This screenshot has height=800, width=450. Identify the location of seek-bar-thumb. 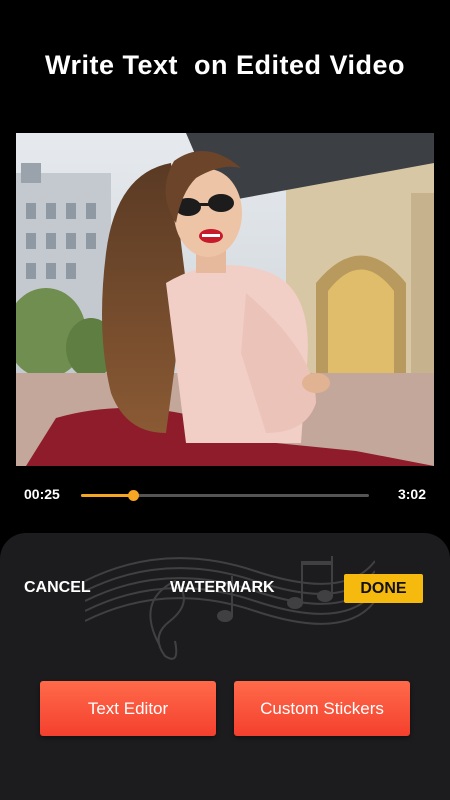
(133, 495).